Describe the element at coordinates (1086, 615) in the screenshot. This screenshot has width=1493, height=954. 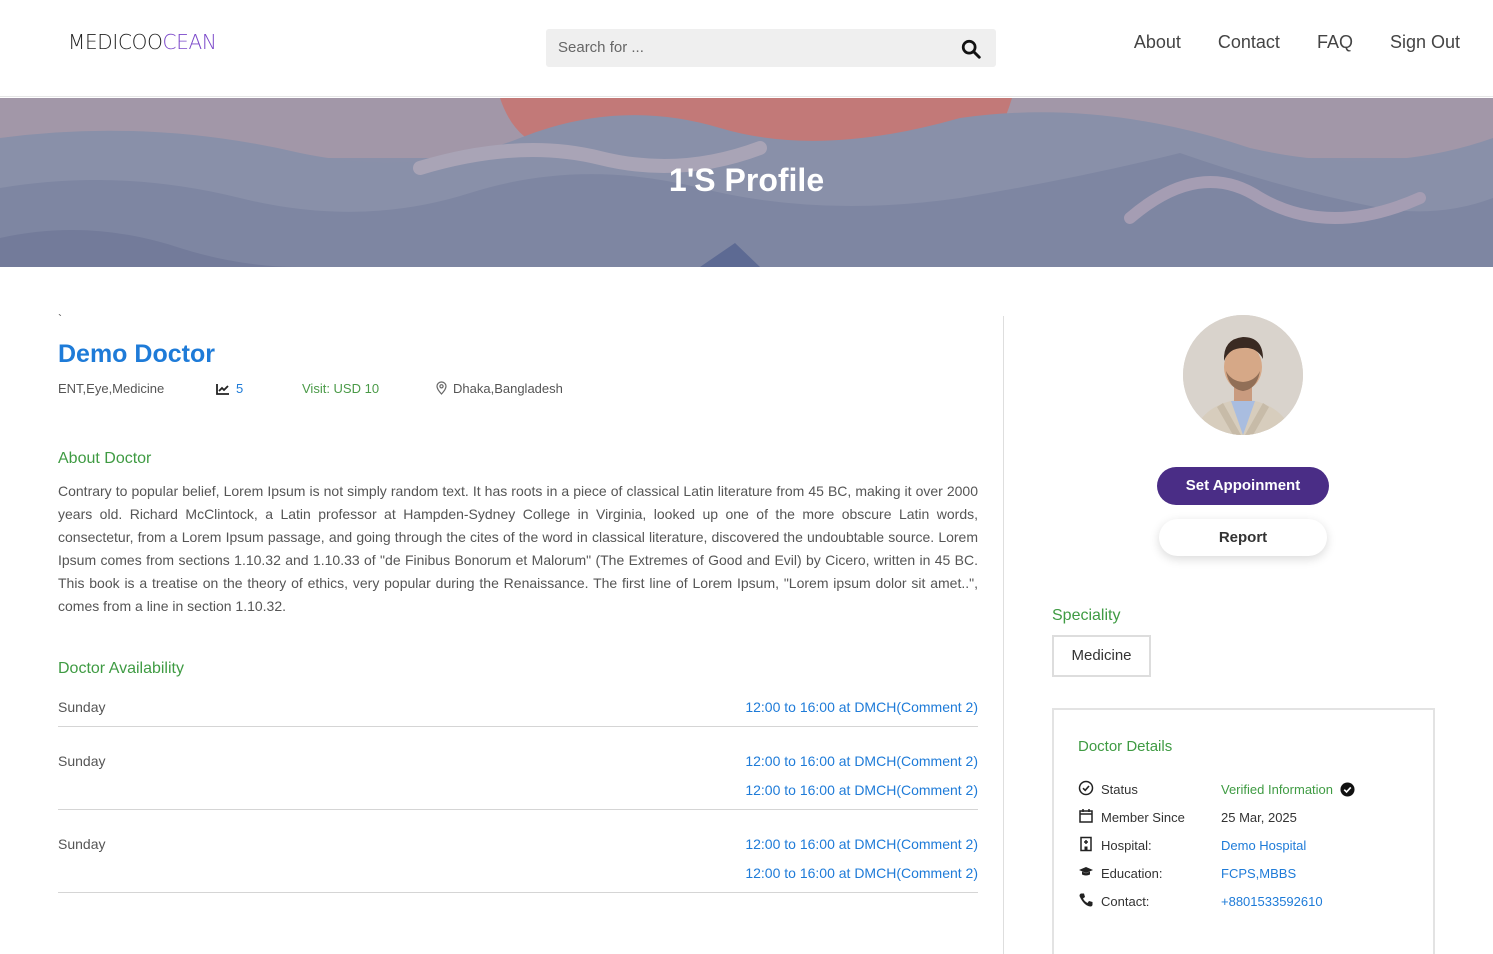
I see `speciality-heading: Speciality` at that location.